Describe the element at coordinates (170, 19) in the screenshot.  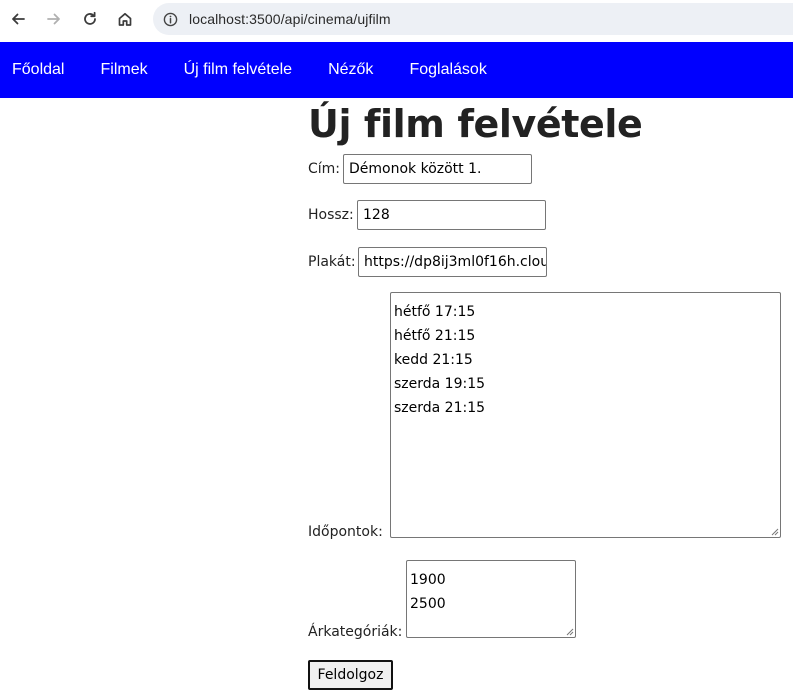
I see `site-info-icon` at that location.